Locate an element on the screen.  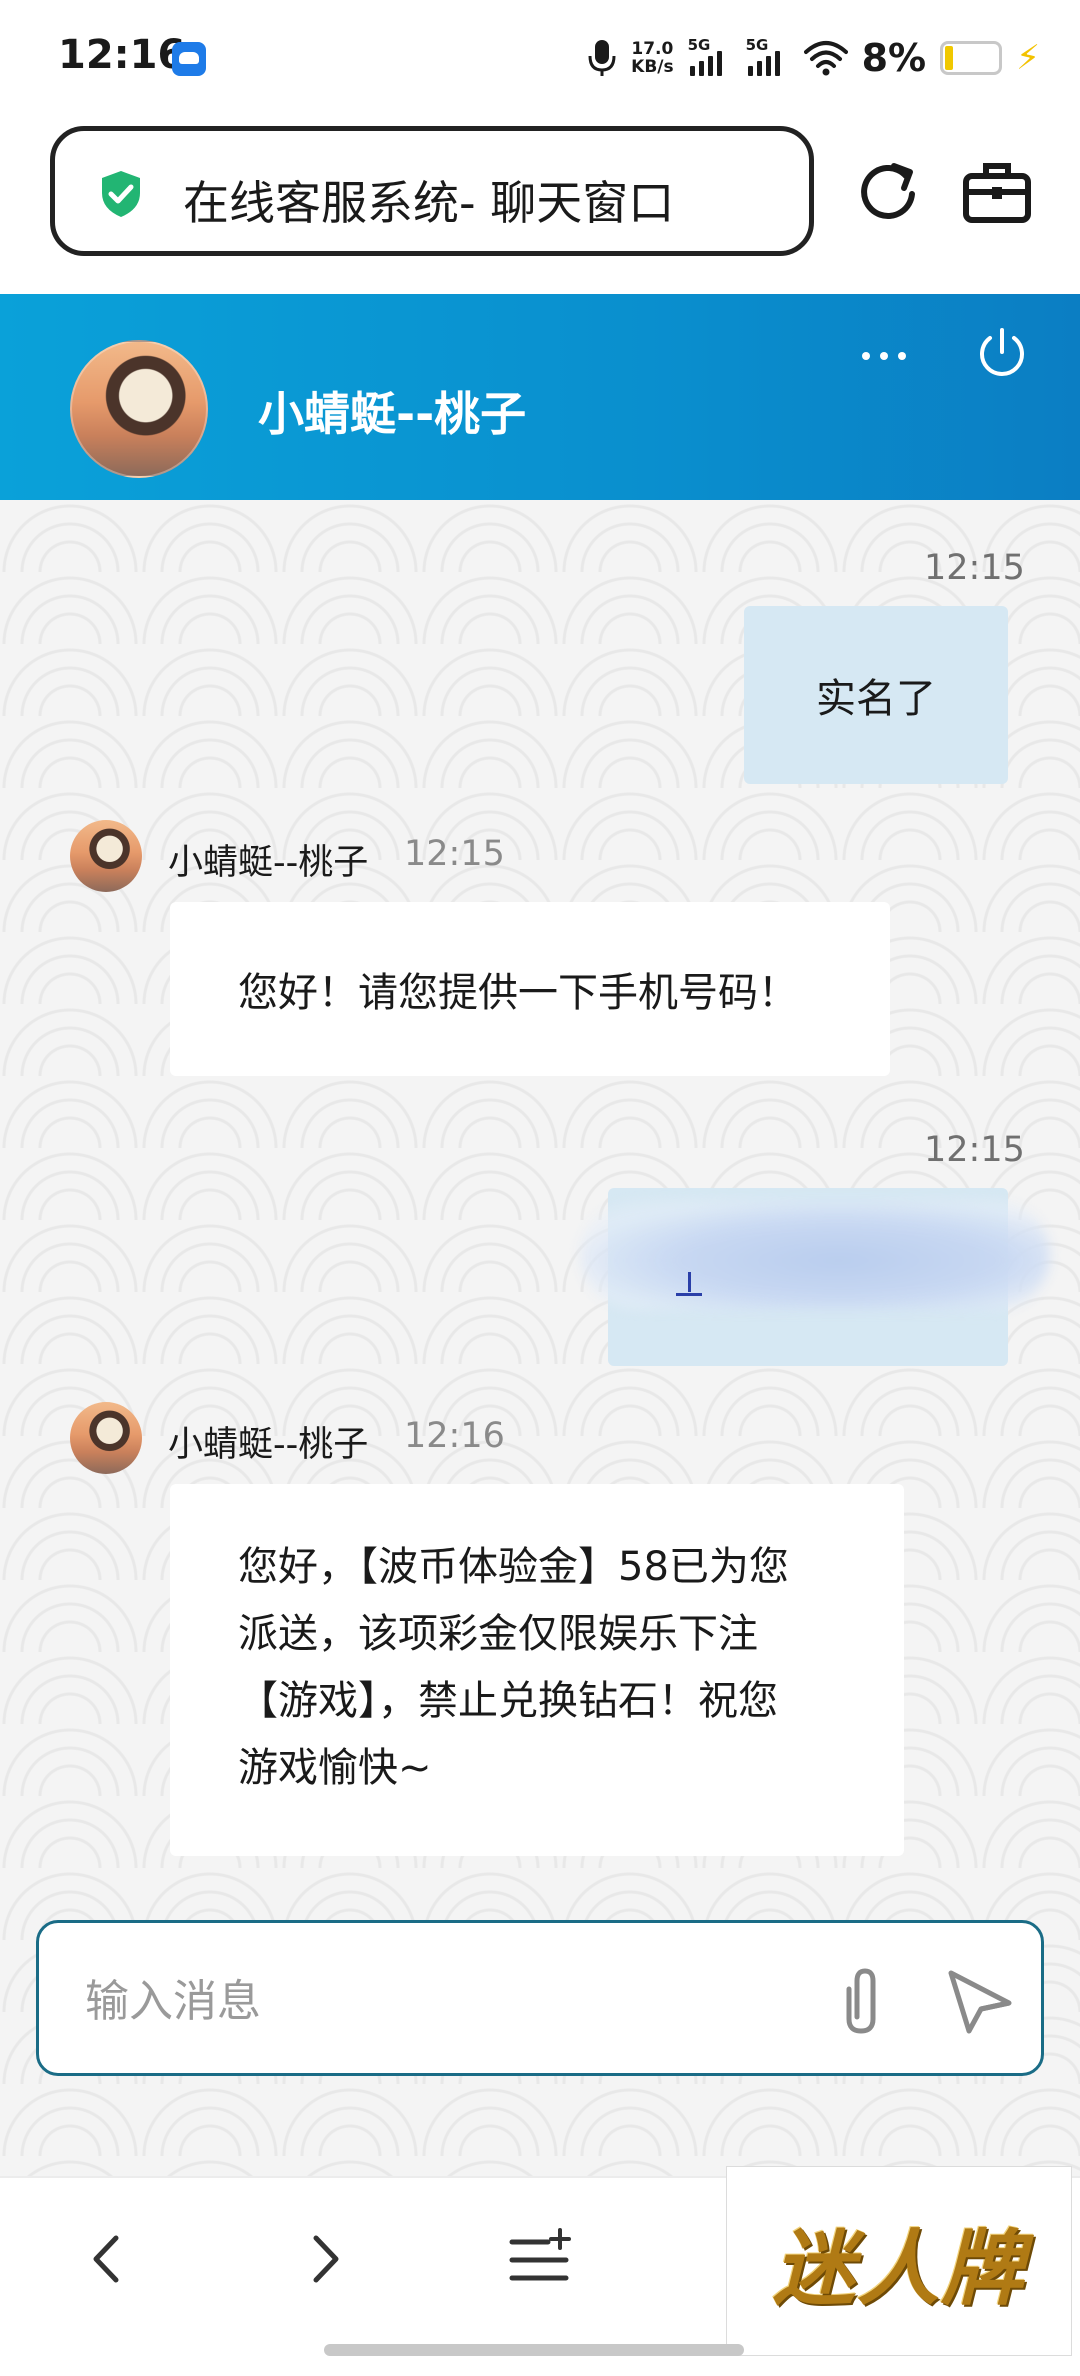
microphone-icon is located at coordinates (602, 58).